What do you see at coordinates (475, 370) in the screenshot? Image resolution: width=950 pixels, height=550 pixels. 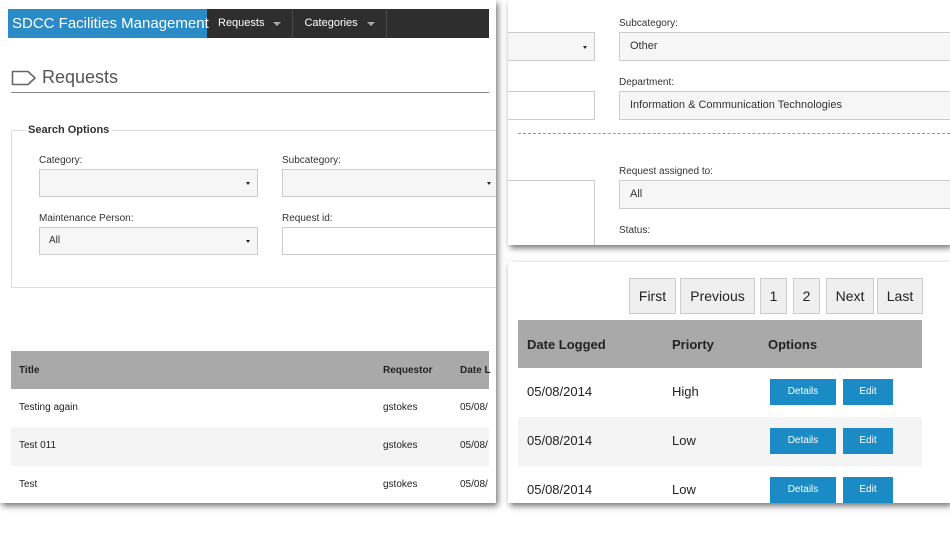 I see `column-header-date-logged: Date L` at bounding box center [475, 370].